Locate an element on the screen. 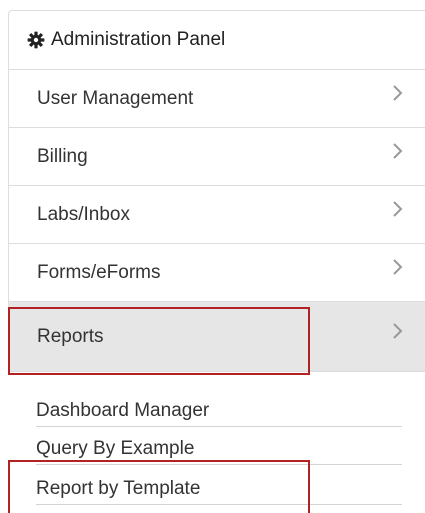  menu-item-label: Billing is located at coordinates (62, 156).